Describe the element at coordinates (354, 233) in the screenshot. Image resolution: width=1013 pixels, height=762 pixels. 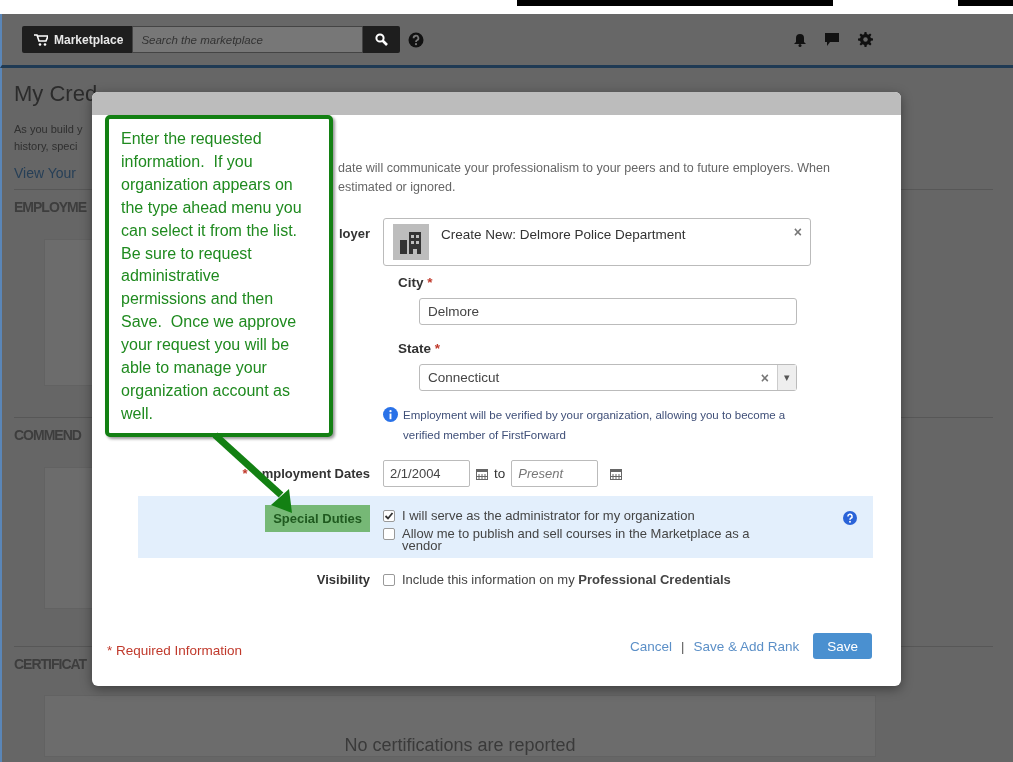
I see `field-label: loyer` at that location.